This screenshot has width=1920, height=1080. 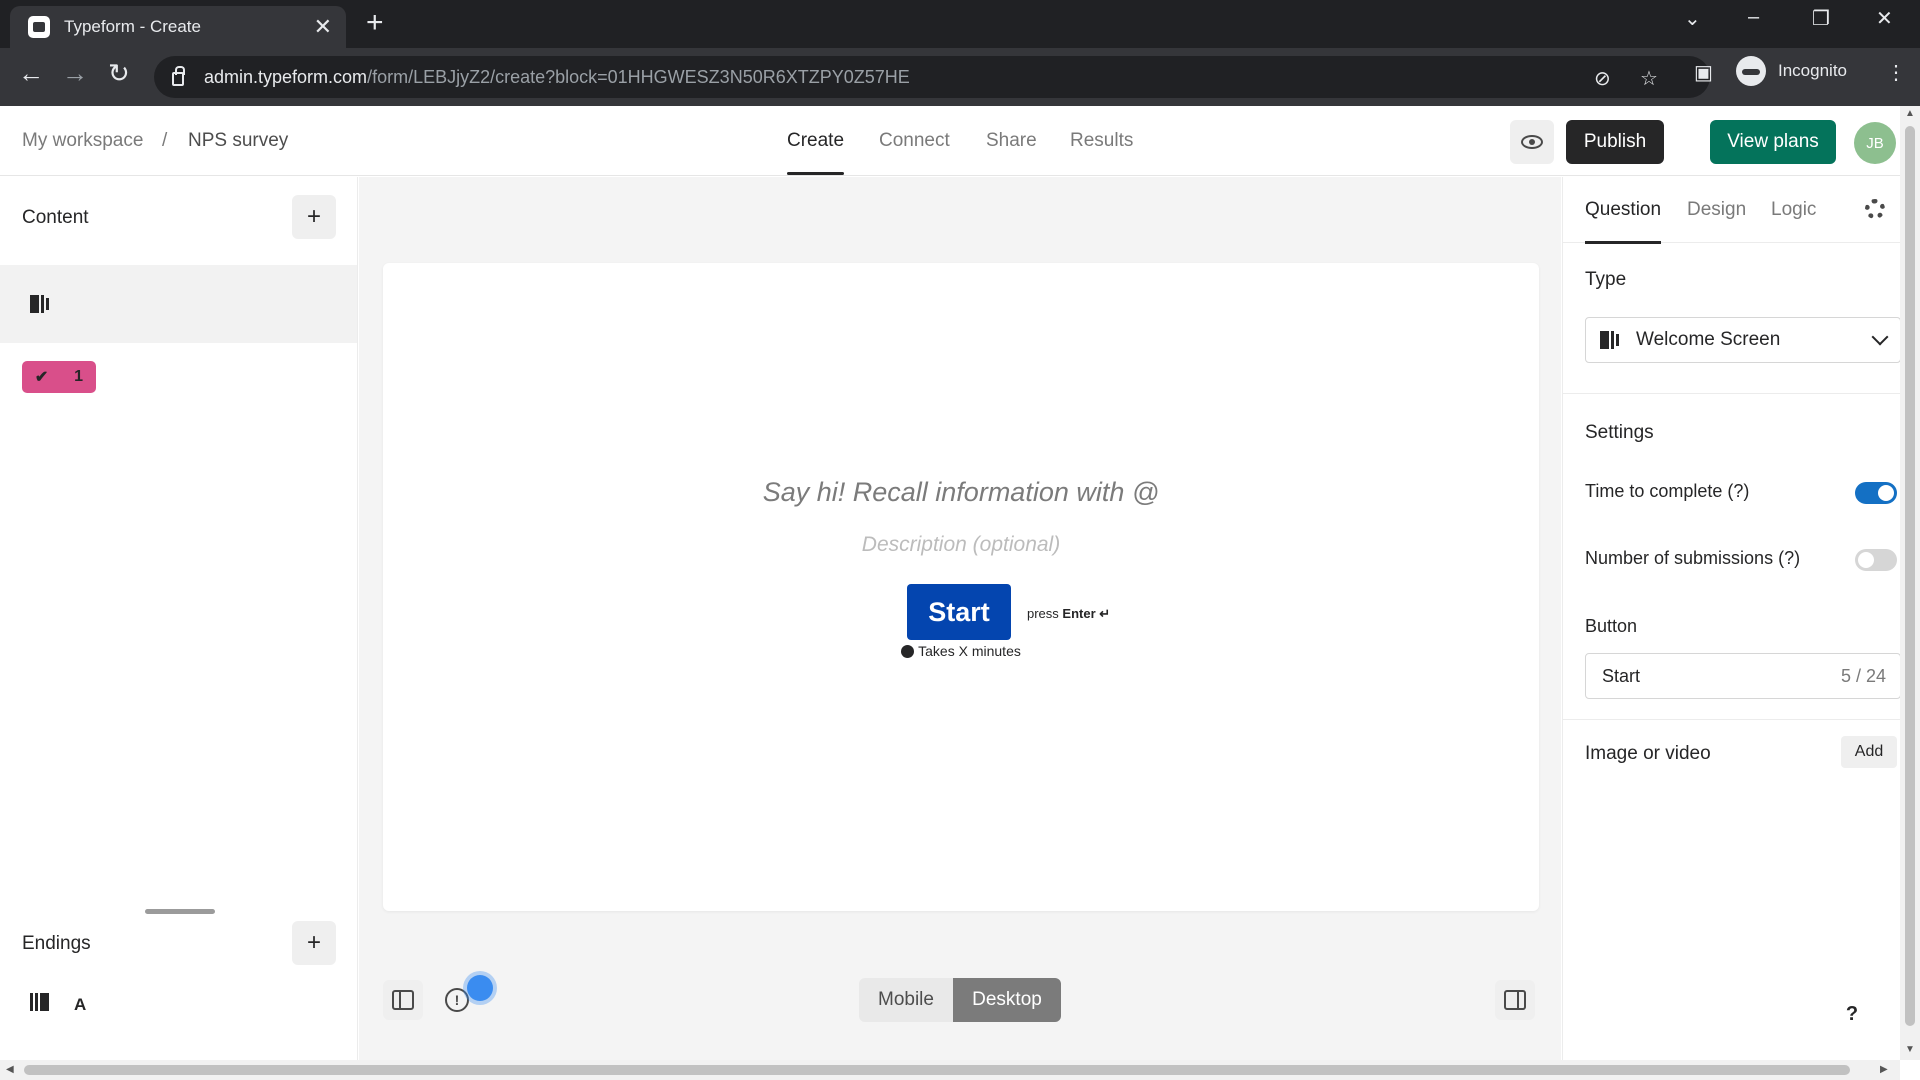 I want to click on restore-icon: ❐, so click(x=1821, y=18).